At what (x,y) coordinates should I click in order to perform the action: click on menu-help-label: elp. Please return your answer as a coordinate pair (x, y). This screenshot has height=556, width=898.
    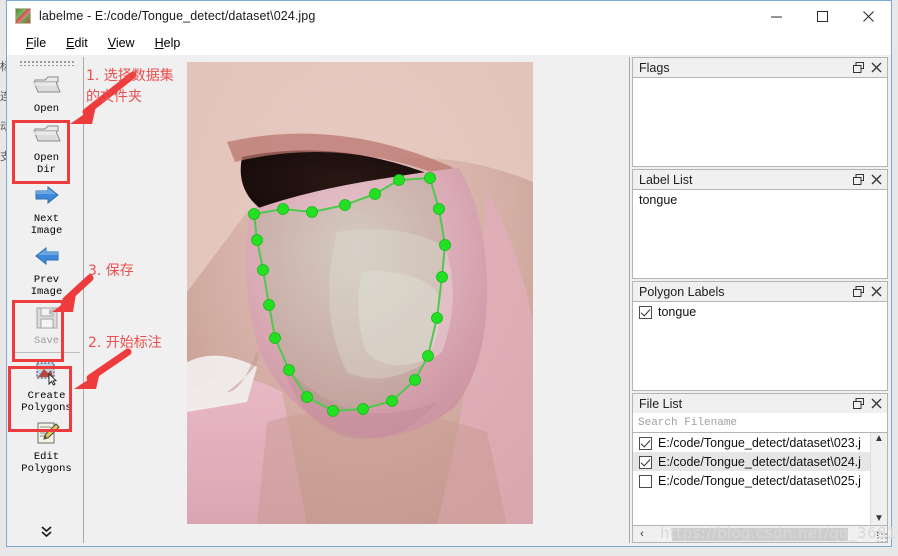
    Looking at the image, I should click on (172, 43).